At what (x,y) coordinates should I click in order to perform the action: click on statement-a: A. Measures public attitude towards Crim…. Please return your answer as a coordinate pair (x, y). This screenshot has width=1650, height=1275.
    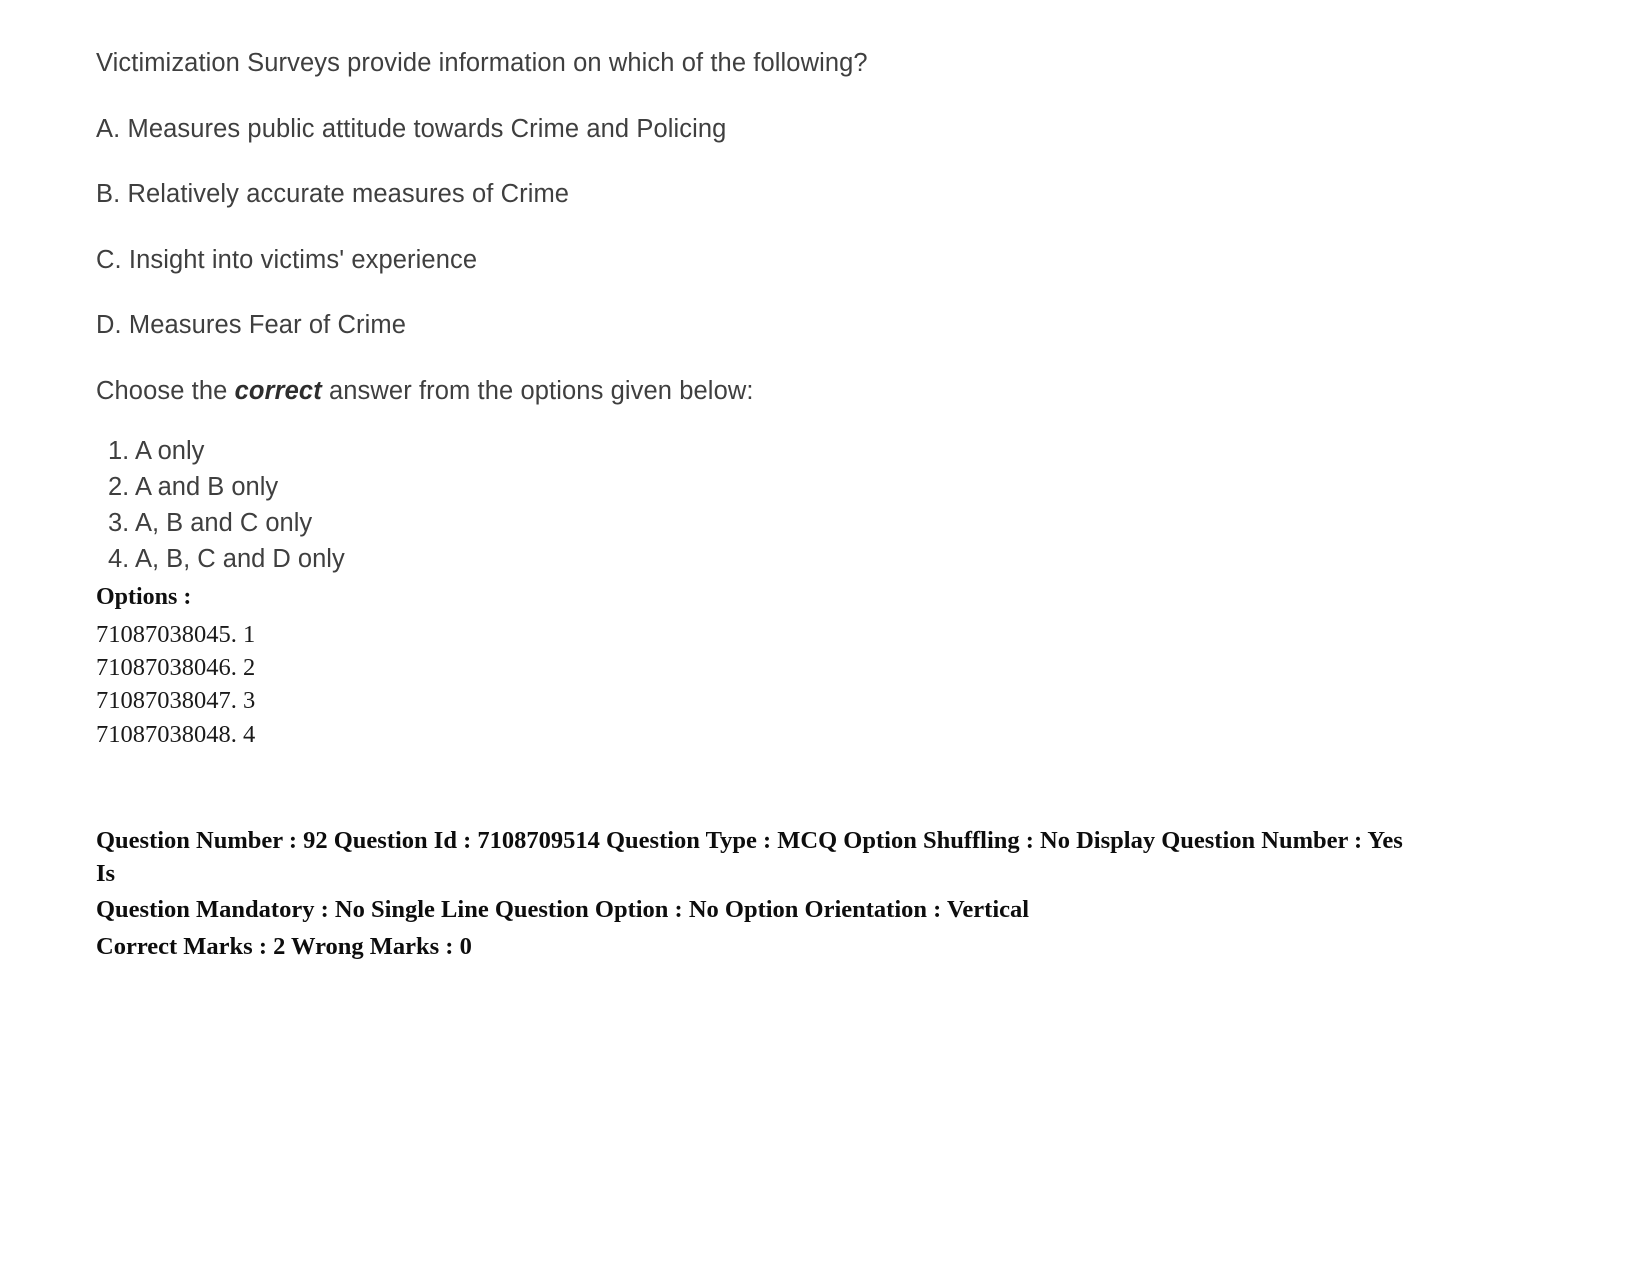
    Looking at the image, I should click on (411, 128).